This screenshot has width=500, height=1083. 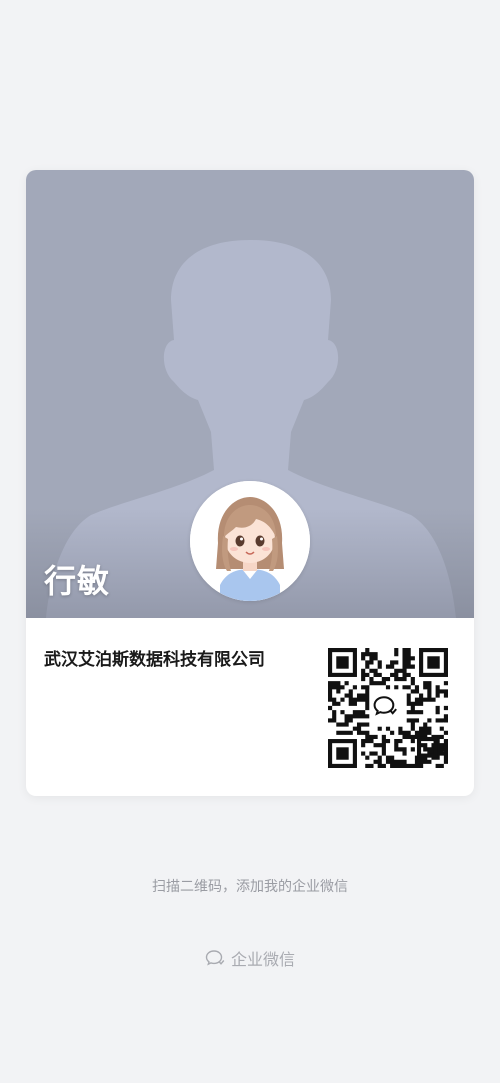 I want to click on cartoon-girl-avatar-icon, so click(x=250, y=541).